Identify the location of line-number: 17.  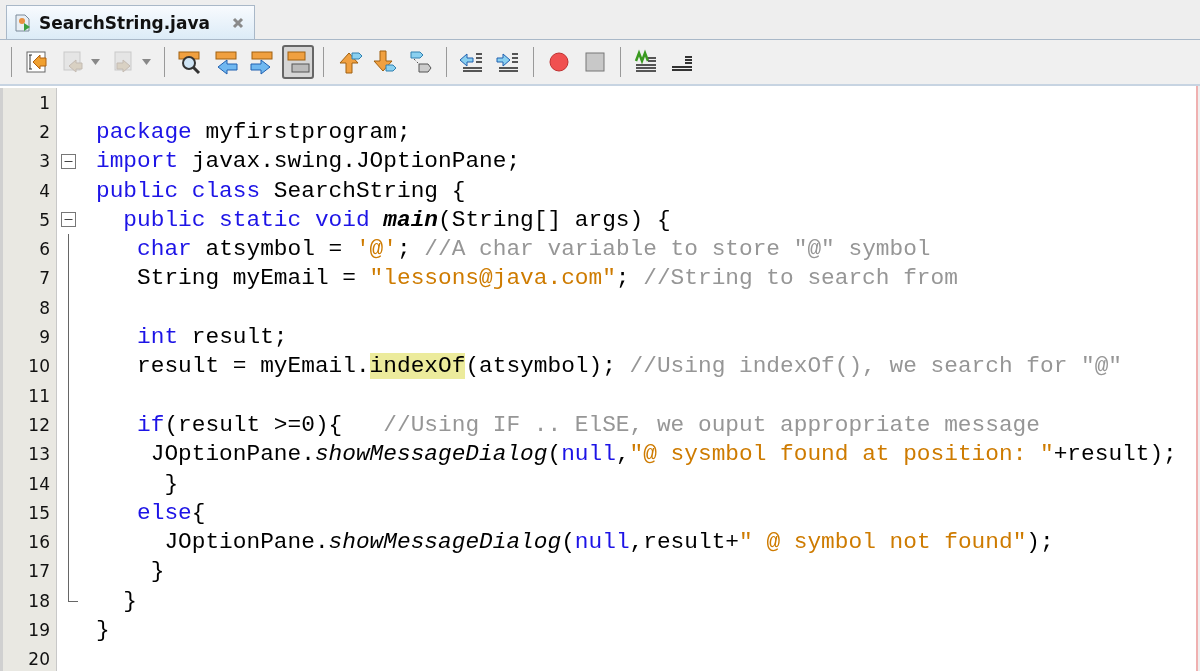
(39, 571).